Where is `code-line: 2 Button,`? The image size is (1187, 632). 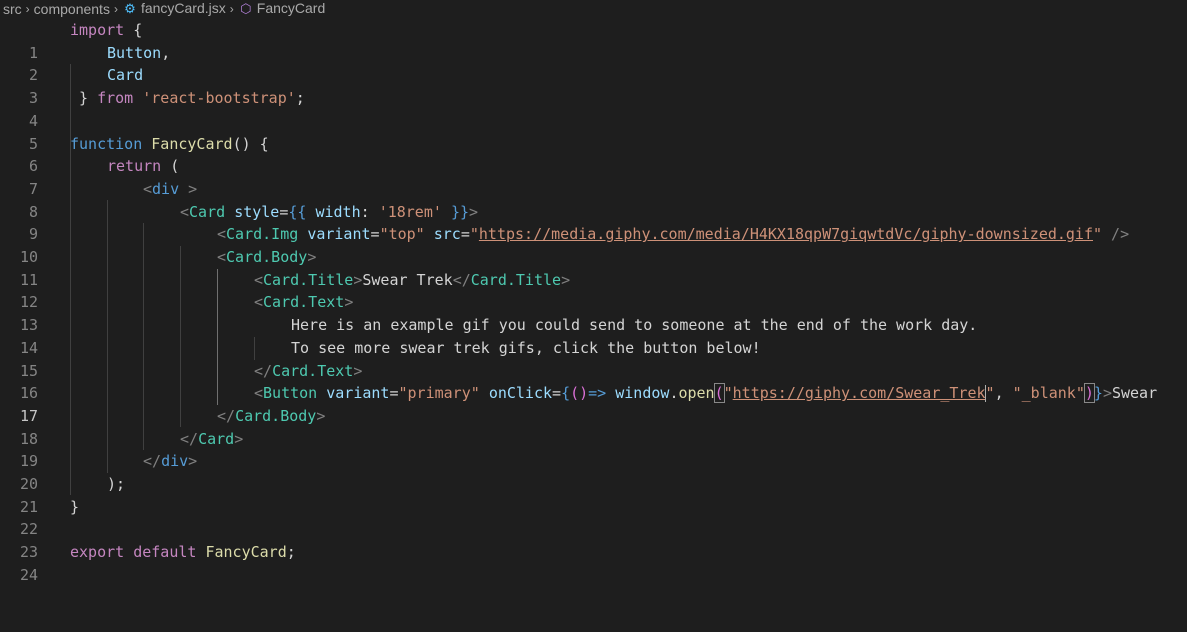 code-line: 2 Button, is located at coordinates (593, 63).